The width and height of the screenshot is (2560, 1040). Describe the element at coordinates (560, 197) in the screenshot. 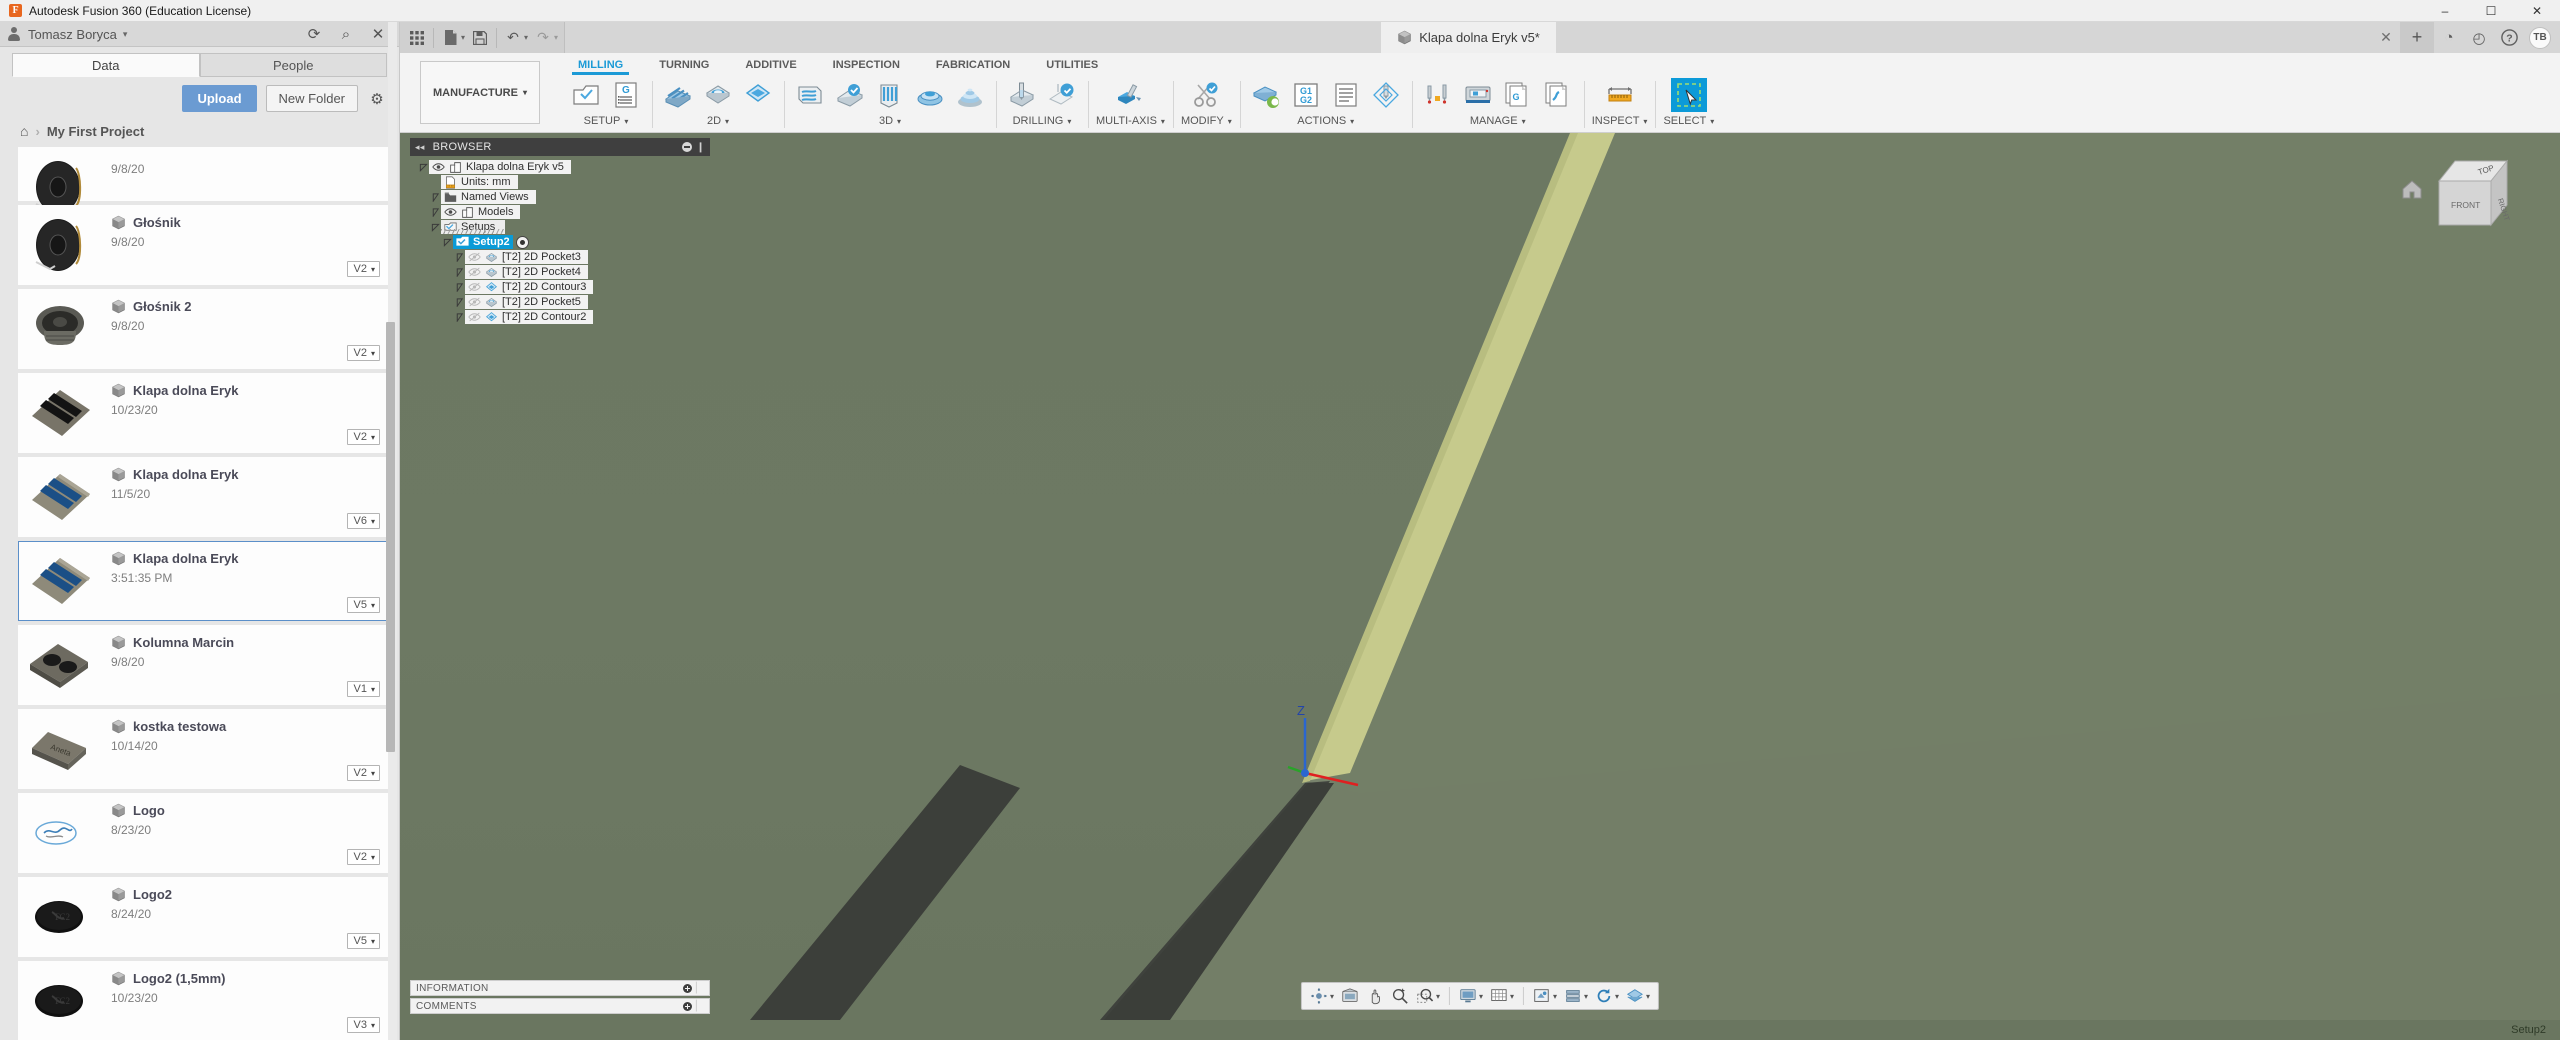

I see `browser-tree-item: Named Views` at that location.